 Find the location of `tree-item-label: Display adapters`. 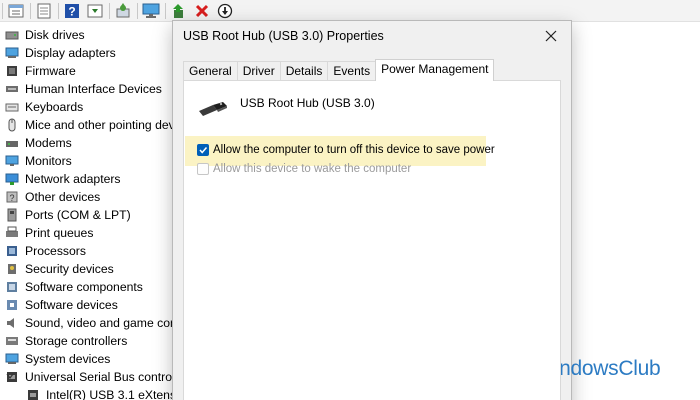

tree-item-label: Display adapters is located at coordinates (70, 53).